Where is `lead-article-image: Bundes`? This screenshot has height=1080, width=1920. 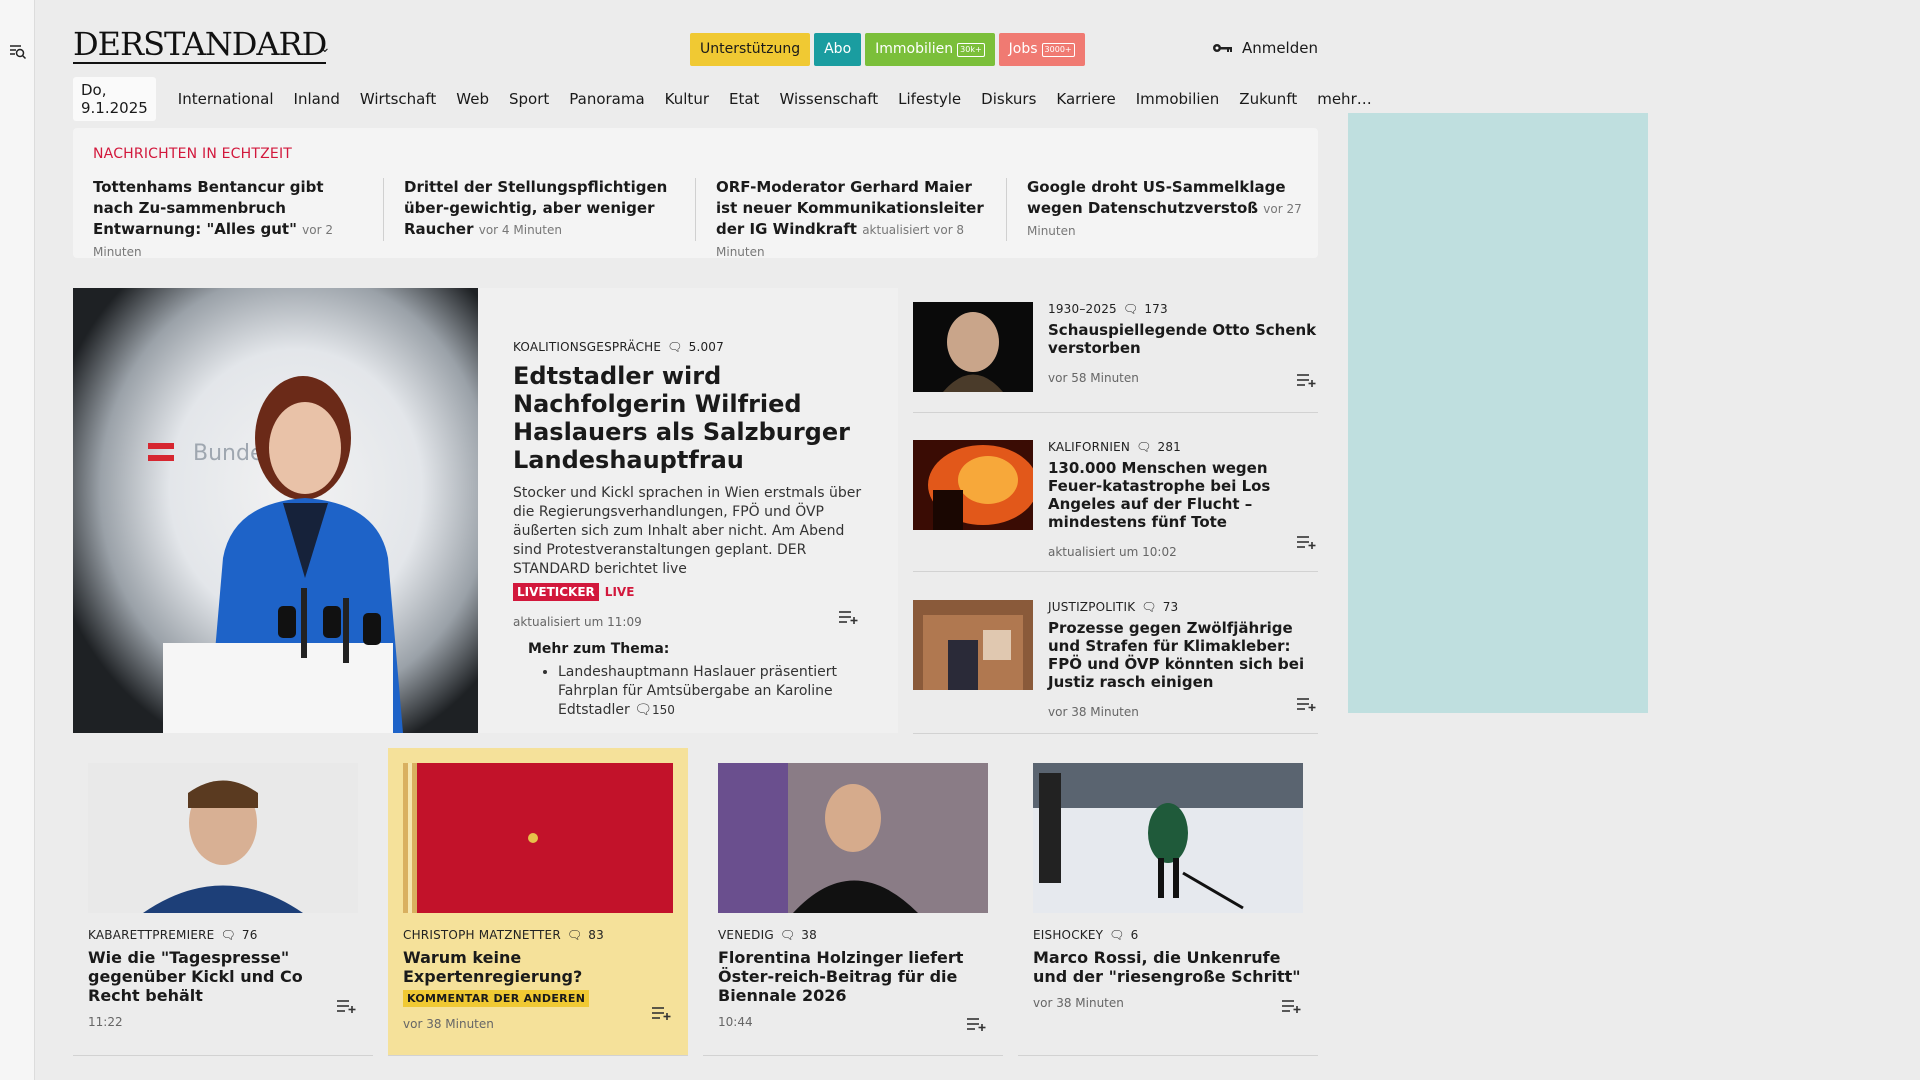 lead-article-image: Bundes is located at coordinates (275, 510).